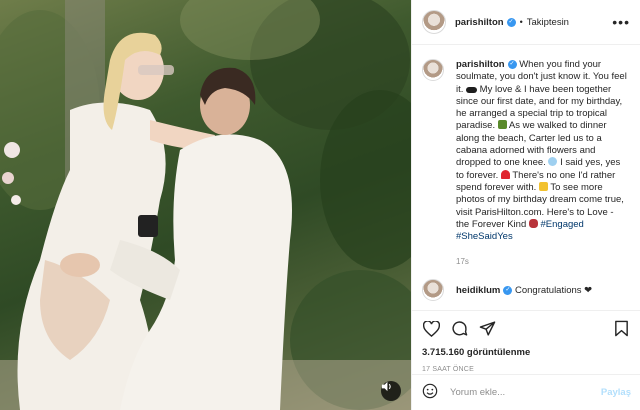 The width and height of the screenshot is (640, 410). I want to click on comment-button, so click(459, 330).